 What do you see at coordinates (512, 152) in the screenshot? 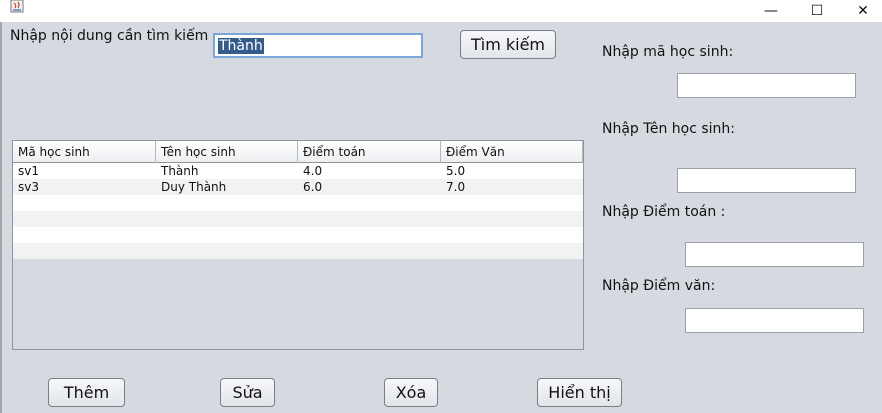
I see `column-header-diem-van: Điểm Văn` at bounding box center [512, 152].